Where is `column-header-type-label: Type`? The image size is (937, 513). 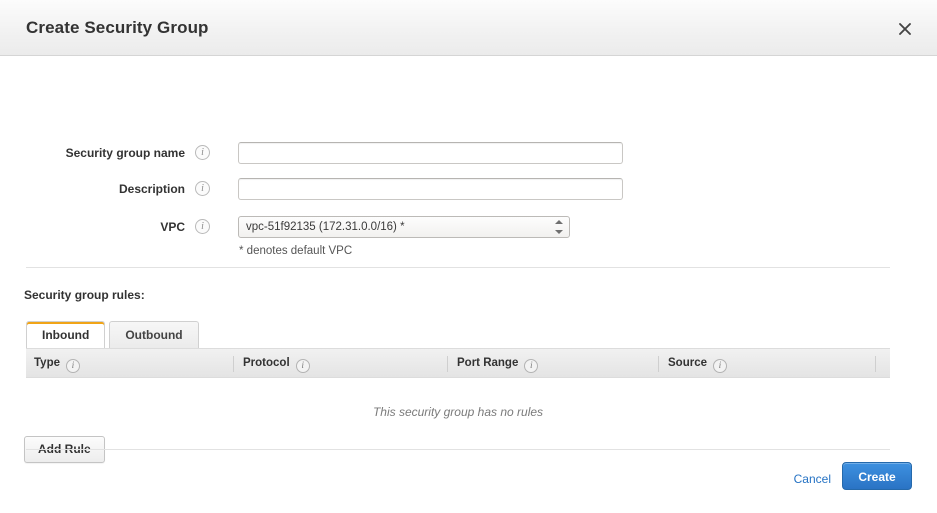 column-header-type-label: Type is located at coordinates (47, 363).